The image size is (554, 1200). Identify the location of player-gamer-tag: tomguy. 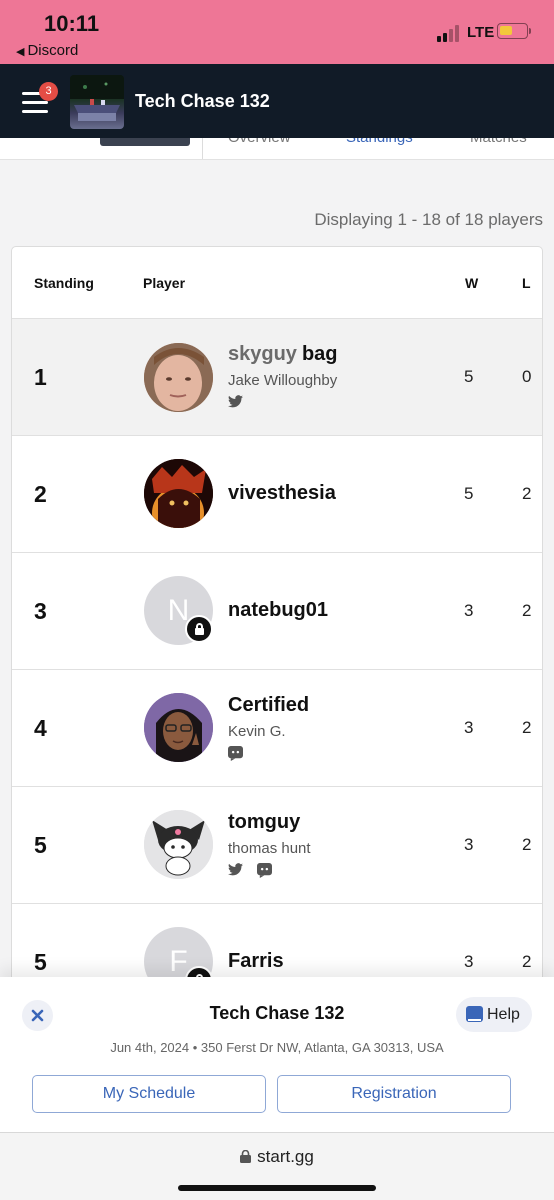
(264, 822).